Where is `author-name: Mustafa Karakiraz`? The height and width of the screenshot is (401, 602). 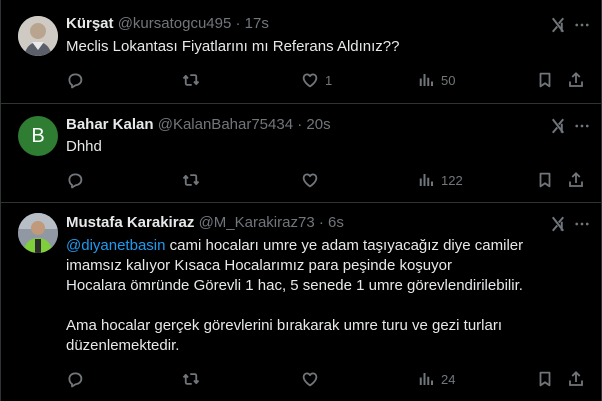 author-name: Mustafa Karakiraz is located at coordinates (130, 222).